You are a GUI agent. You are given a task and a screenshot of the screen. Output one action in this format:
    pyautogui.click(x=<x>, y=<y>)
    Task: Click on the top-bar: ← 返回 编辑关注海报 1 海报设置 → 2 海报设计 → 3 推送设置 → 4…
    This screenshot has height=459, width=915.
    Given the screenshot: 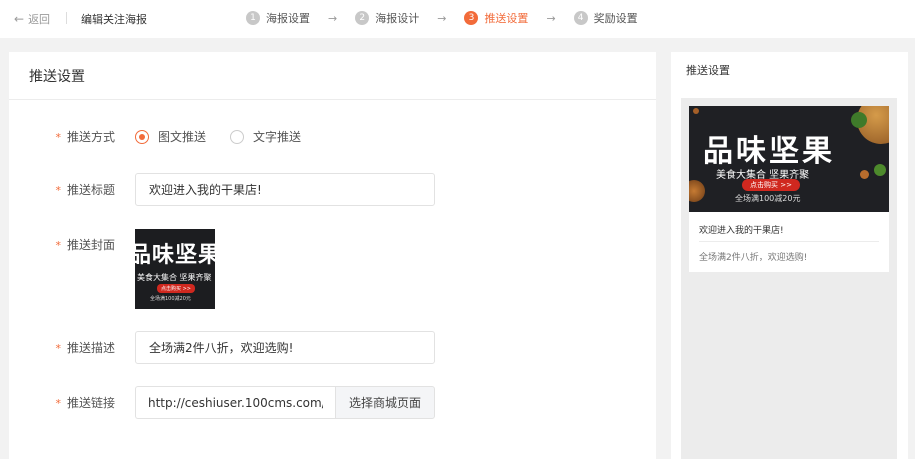 What is the action you would take?
    pyautogui.click(x=457, y=19)
    